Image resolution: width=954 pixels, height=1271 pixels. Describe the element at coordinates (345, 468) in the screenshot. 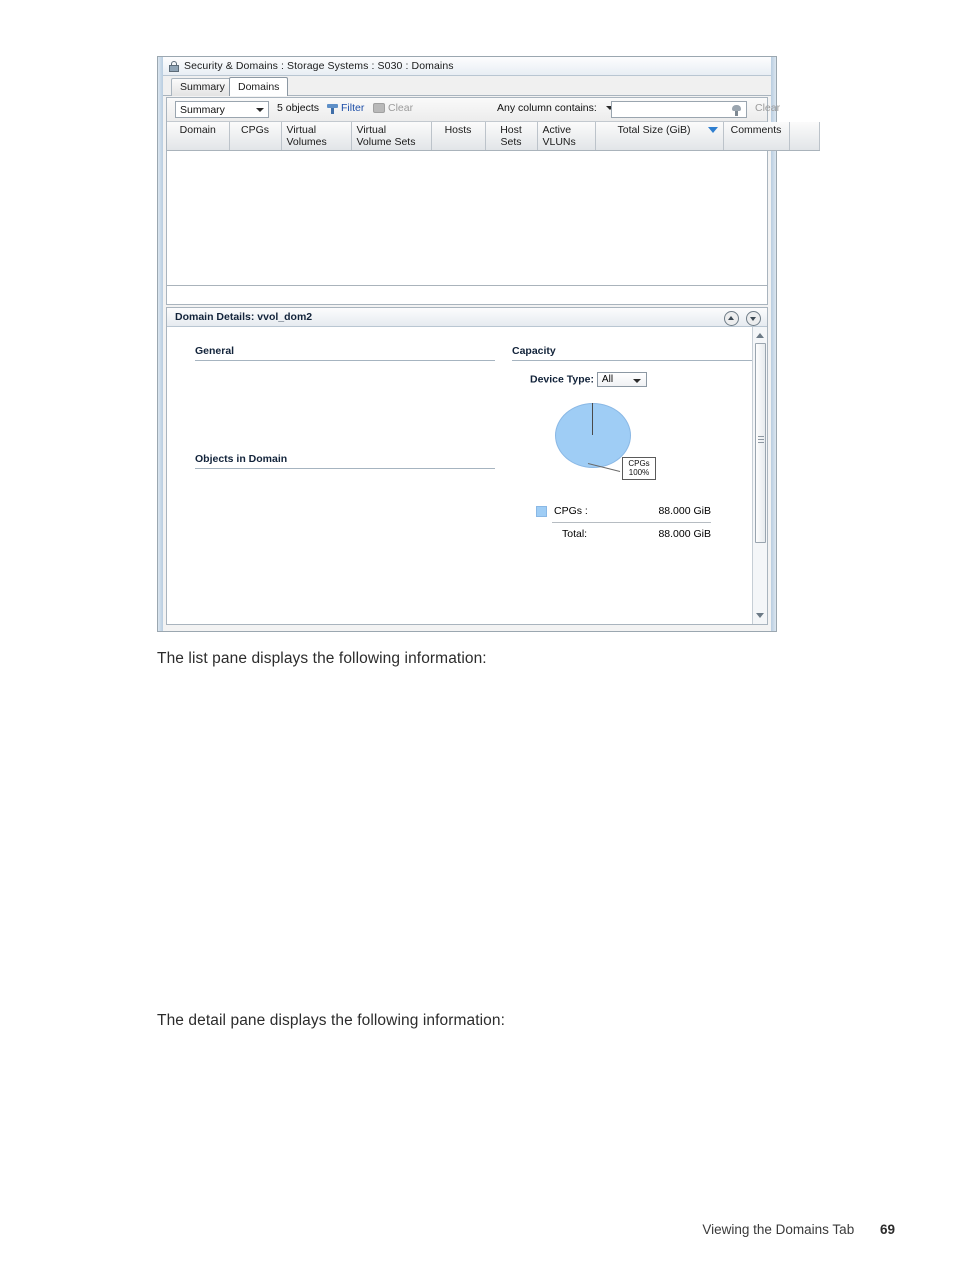

I see `objects-rule` at that location.